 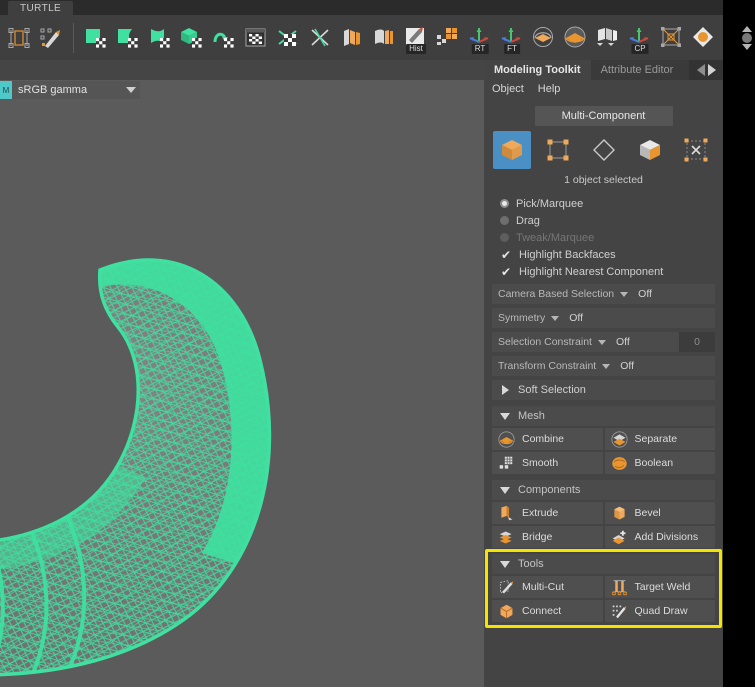 What do you see at coordinates (556, 294) in the screenshot?
I see `constraint-label: Camera Based Selection` at bounding box center [556, 294].